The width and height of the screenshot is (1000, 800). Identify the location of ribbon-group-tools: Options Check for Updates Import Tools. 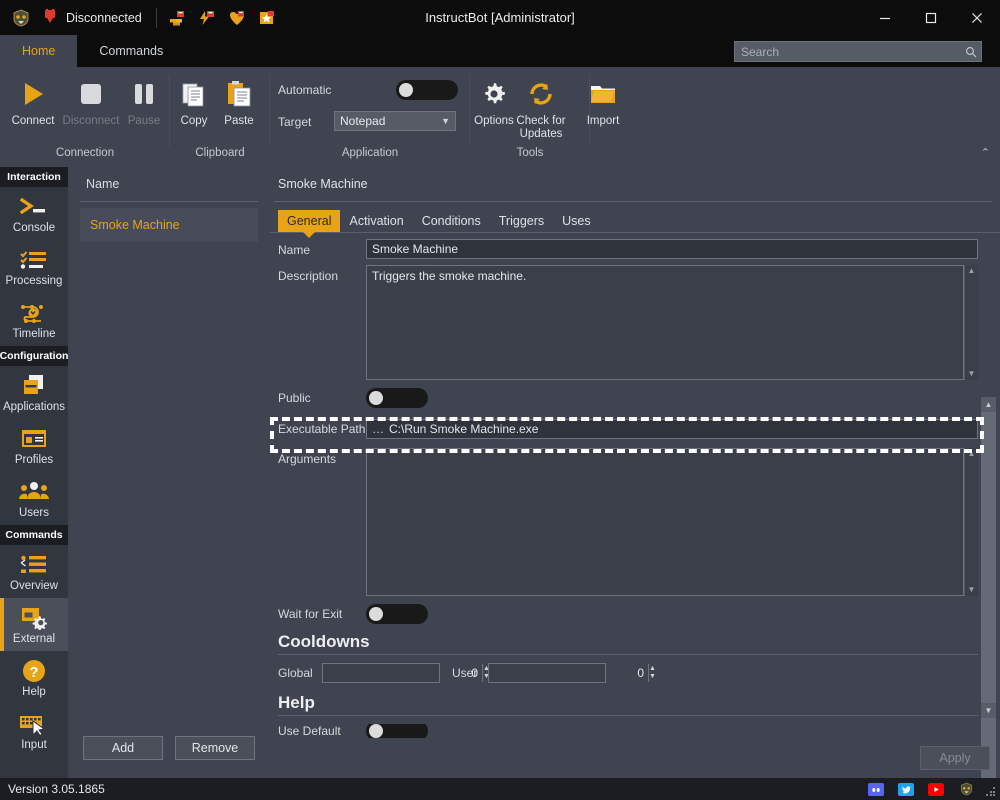
(544, 115).